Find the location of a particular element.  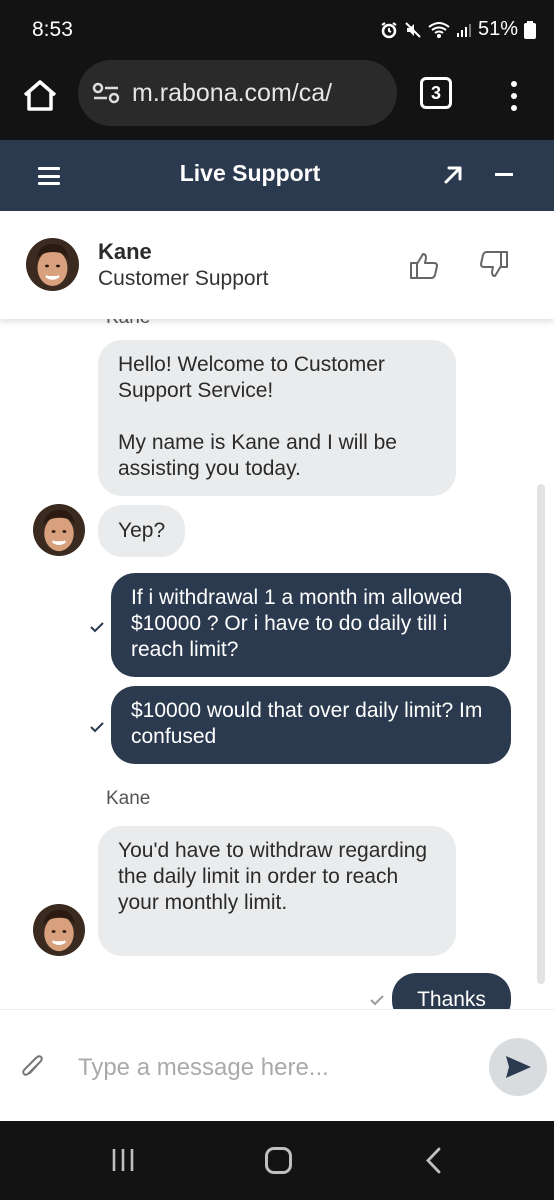

browser-menu-icon is located at coordinates (514, 96).